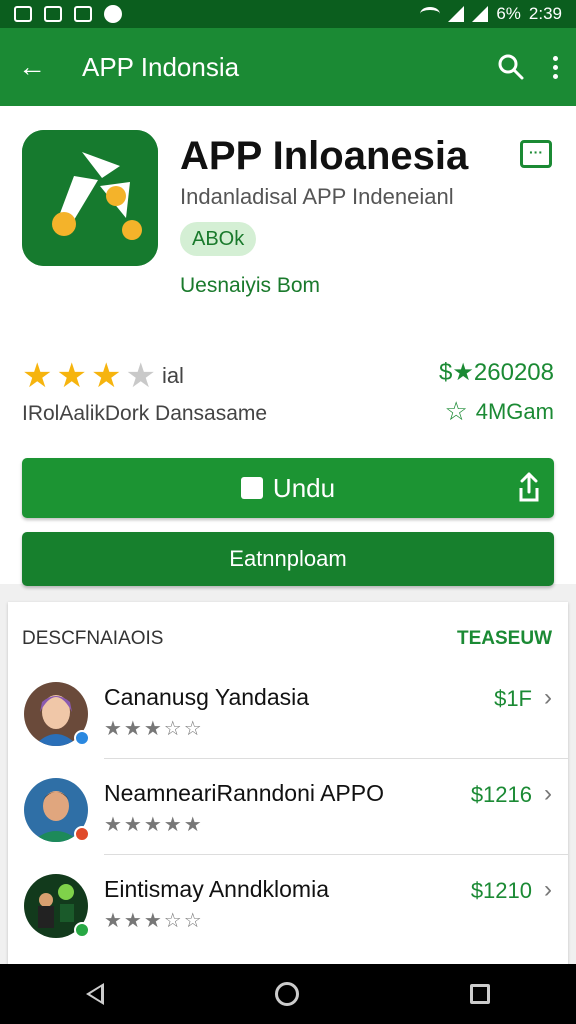 This screenshot has width=576, height=1024. I want to click on star-half-icon: ★, so click(140, 376).